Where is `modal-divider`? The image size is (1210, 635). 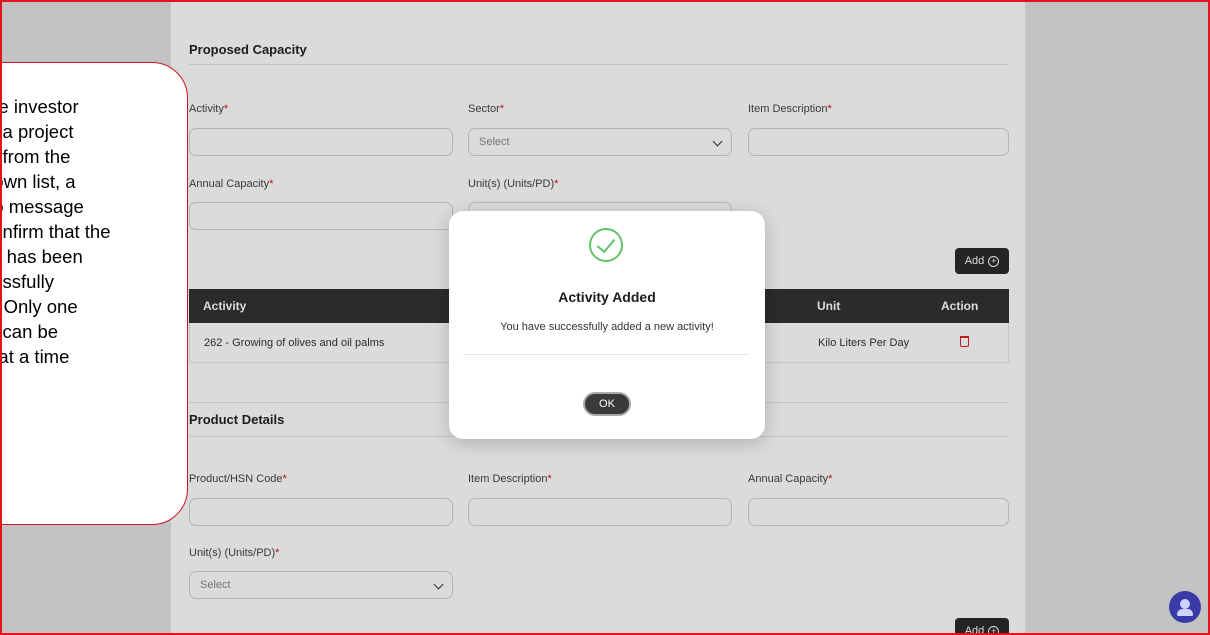
modal-divider is located at coordinates (606, 354).